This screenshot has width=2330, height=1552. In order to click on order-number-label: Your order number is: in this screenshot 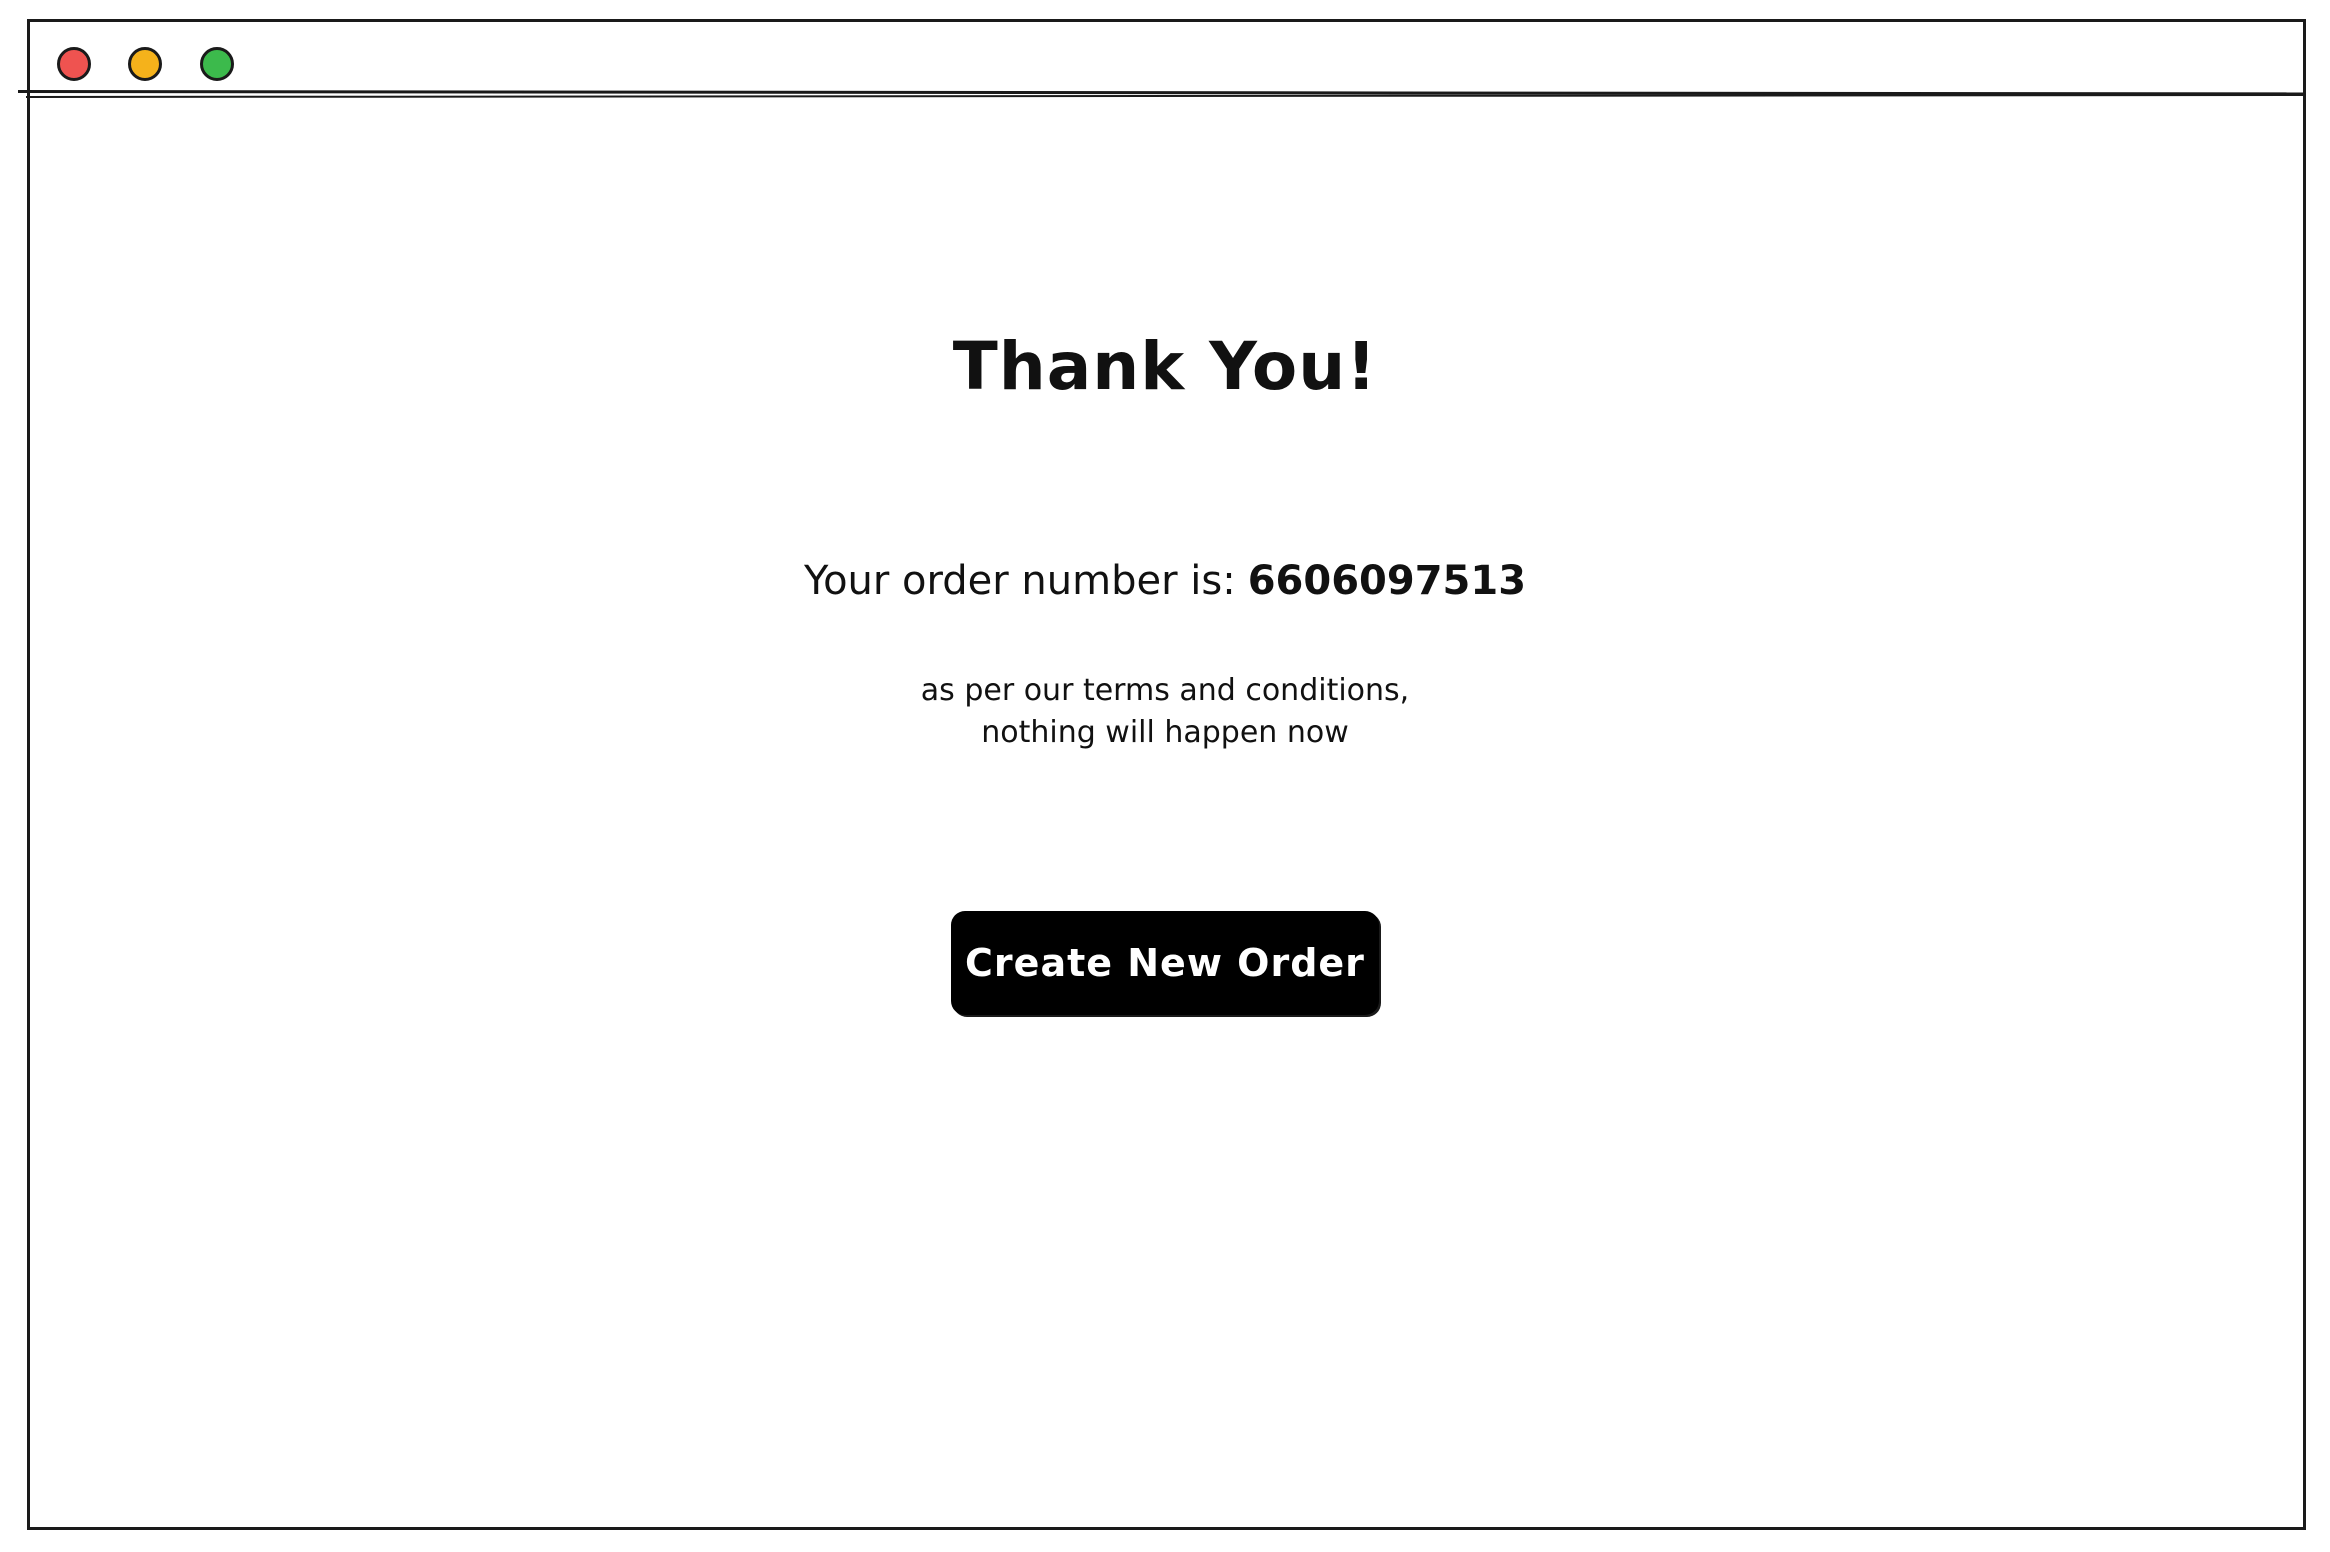, I will do `click(1019, 581)`.